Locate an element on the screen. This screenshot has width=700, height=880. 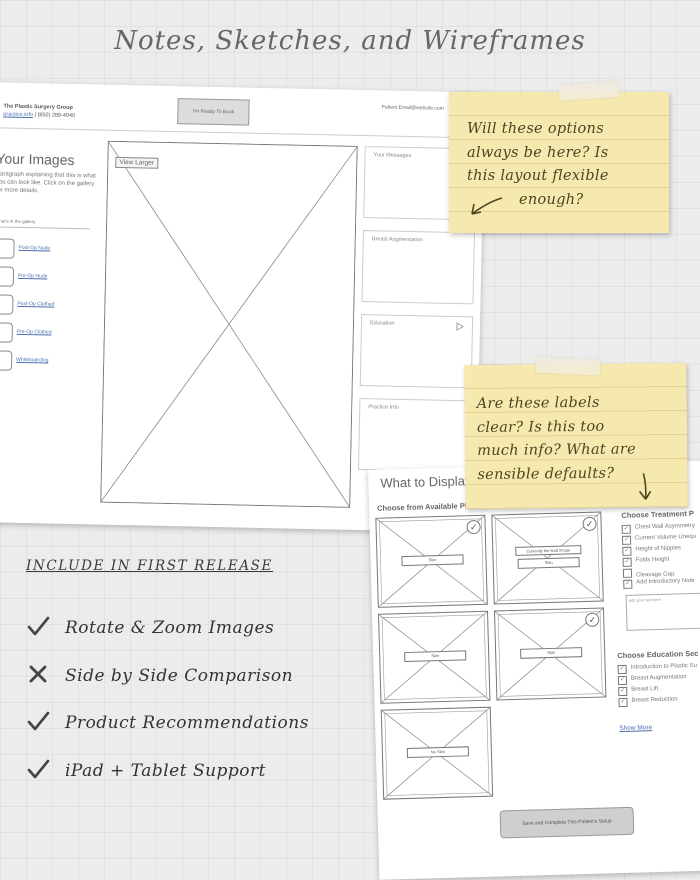
option-label: Current Volume Unequ is located at coordinates (665, 537).